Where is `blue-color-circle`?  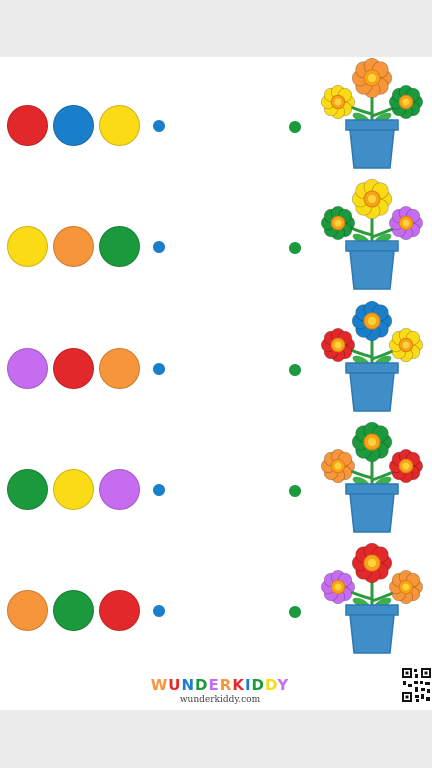 blue-color-circle is located at coordinates (73, 125).